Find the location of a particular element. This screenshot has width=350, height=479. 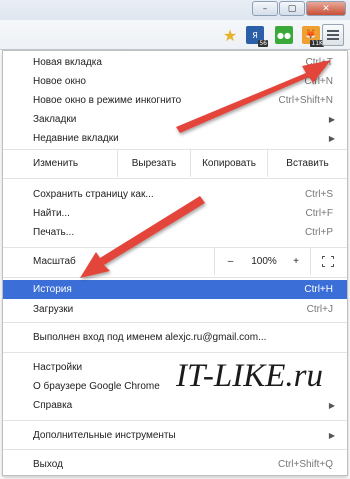

arrow-to-menu-button is located at coordinates (253, 96).